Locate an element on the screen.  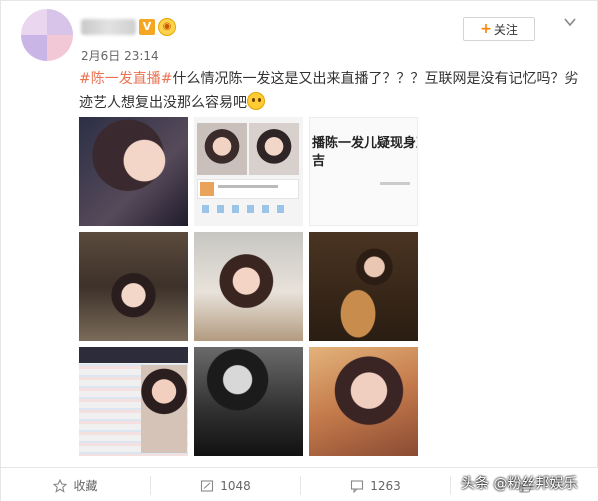
repost-icon is located at coordinates (207, 485).